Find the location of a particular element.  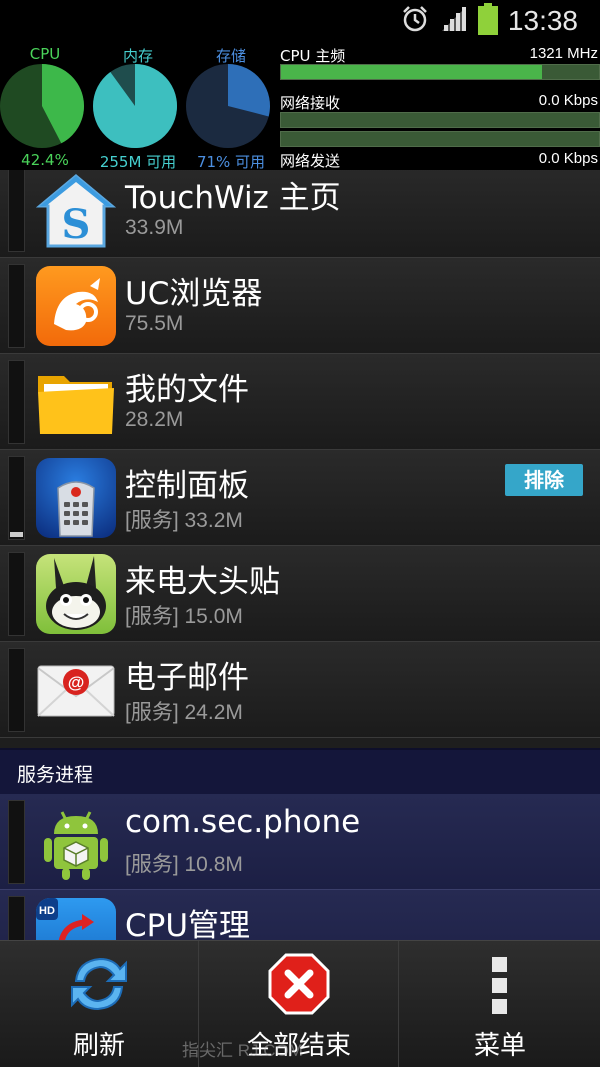

svg-text: HD is located at coordinates (47, 911).